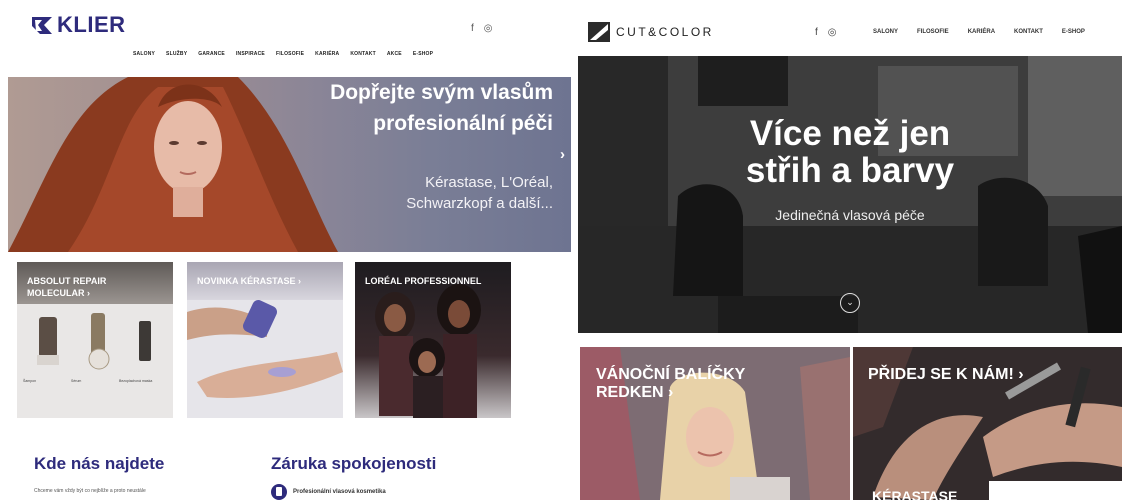  What do you see at coordinates (211, 54) in the screenshot?
I see `nav-item-garance: GARANCE` at bounding box center [211, 54].